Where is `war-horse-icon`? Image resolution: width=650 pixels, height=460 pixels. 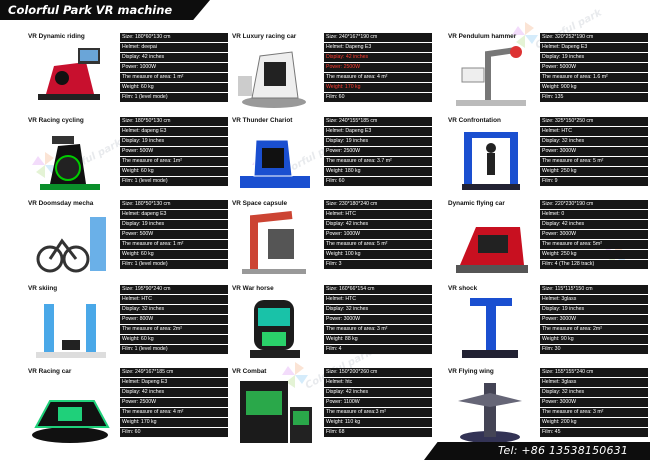
war-horse-icon is located at coordinates (275, 329).